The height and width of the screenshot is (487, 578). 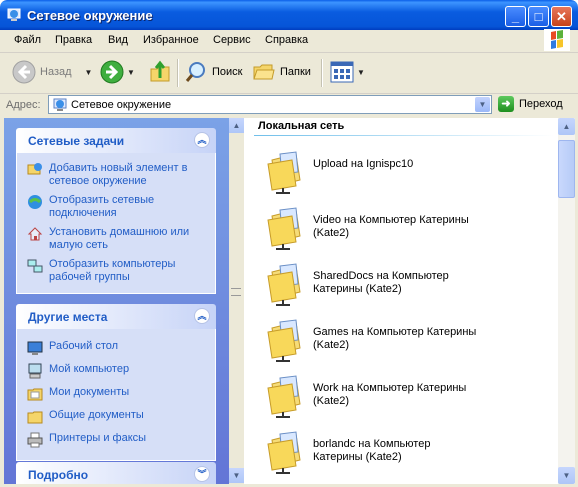 I want to click on network-tasks-header: Сетевые задачи ︽, so click(x=116, y=140).